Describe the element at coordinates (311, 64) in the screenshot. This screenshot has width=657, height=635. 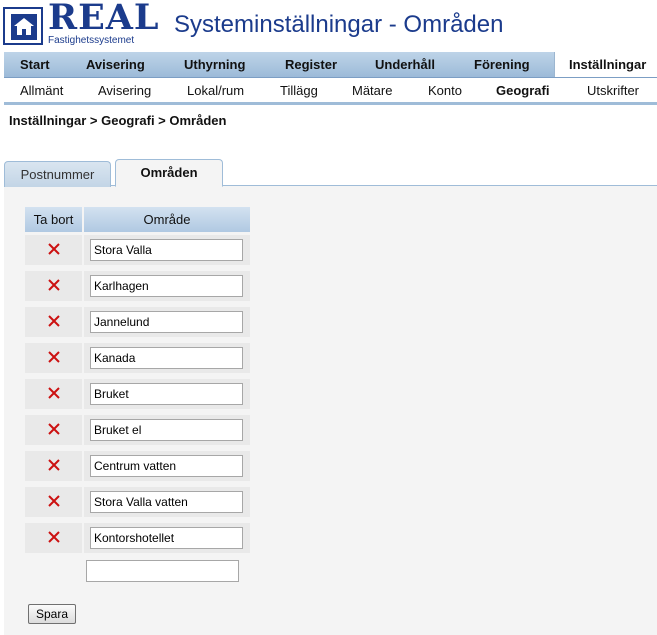
I see `nav-item-register: Register` at that location.